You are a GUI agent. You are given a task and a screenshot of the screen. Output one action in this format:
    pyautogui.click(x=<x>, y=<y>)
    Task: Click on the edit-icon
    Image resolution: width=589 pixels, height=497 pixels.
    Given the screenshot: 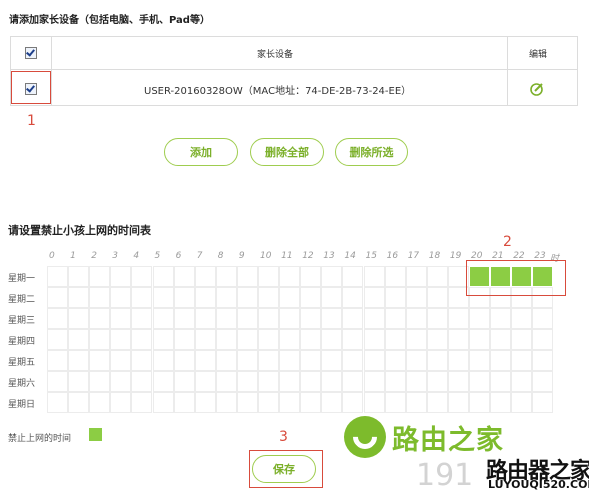 What is the action you would take?
    pyautogui.click(x=537, y=89)
    